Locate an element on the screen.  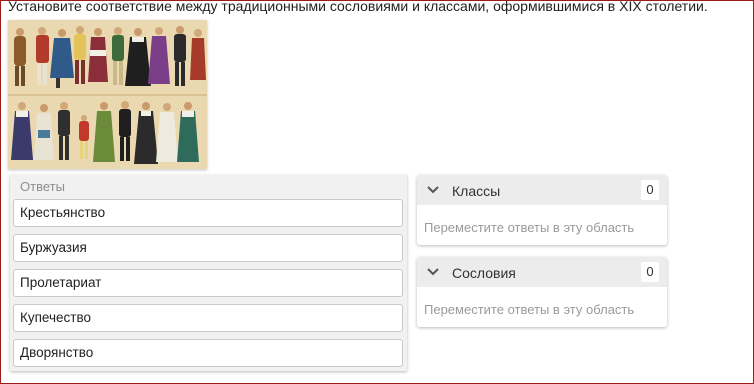
answer-item-proletariat: Пролетариат is located at coordinates (208, 283).